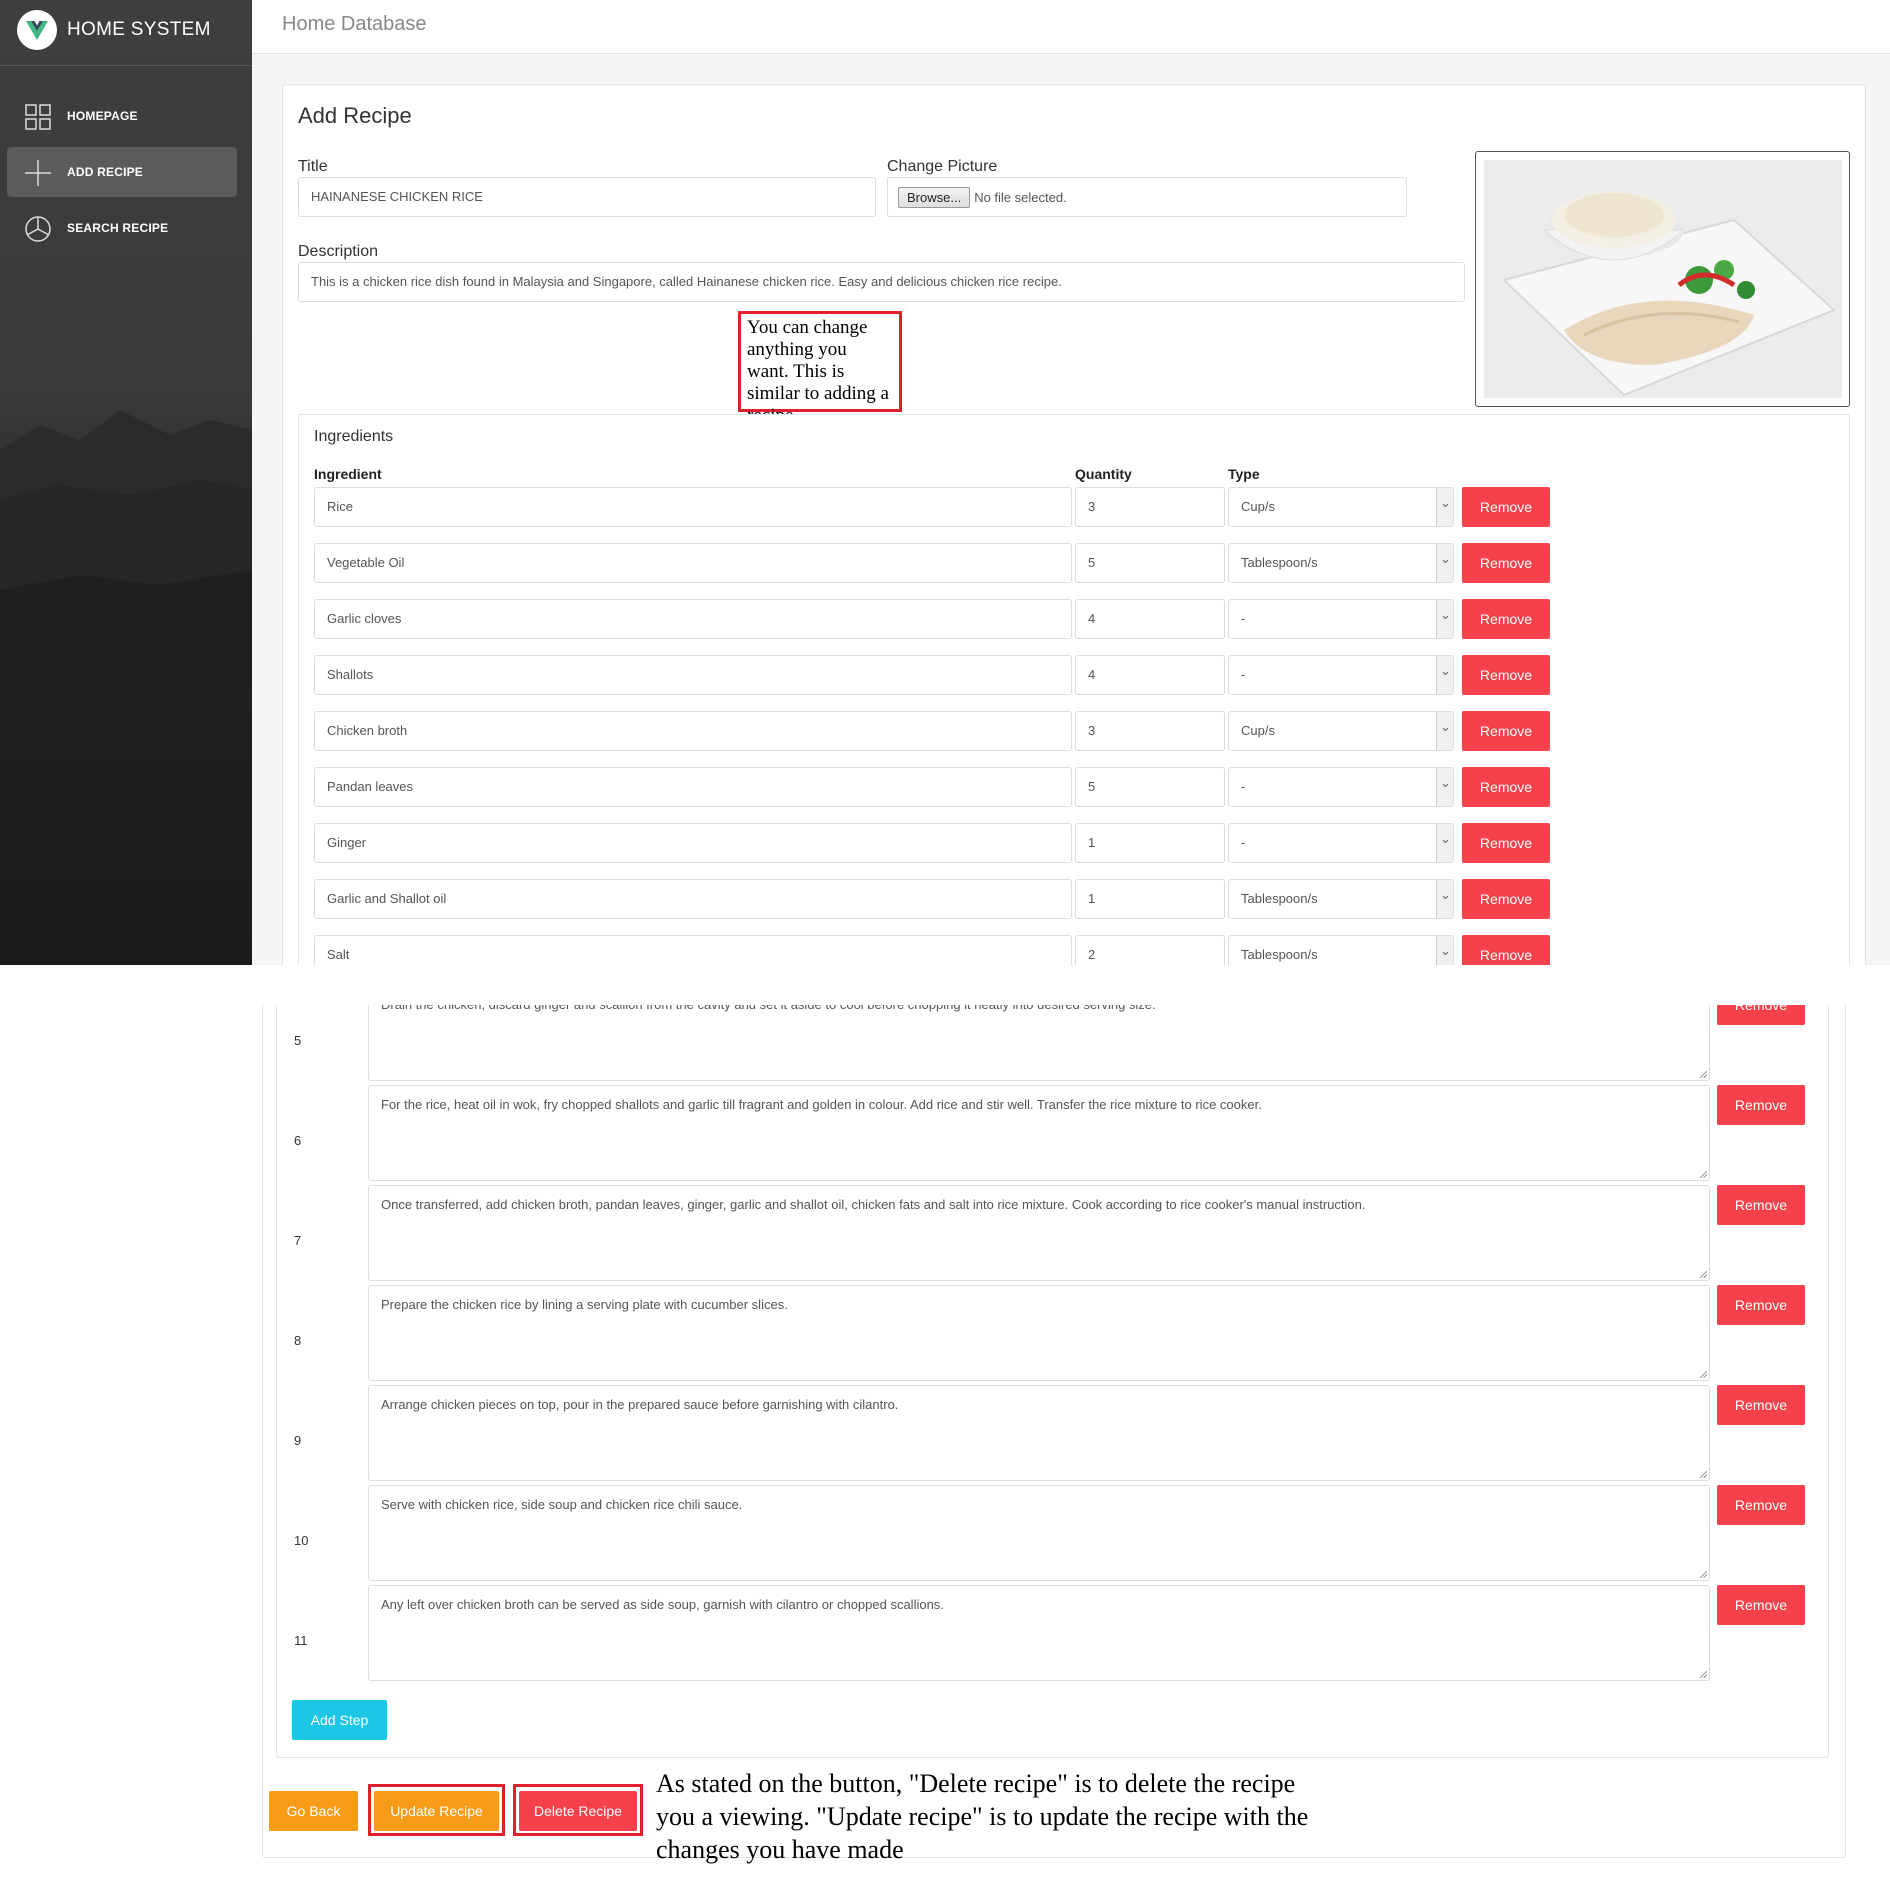 The image size is (1890, 1902). Describe the element at coordinates (1147, 197) in the screenshot. I see `file-input: Browse... No file selected.` at that location.